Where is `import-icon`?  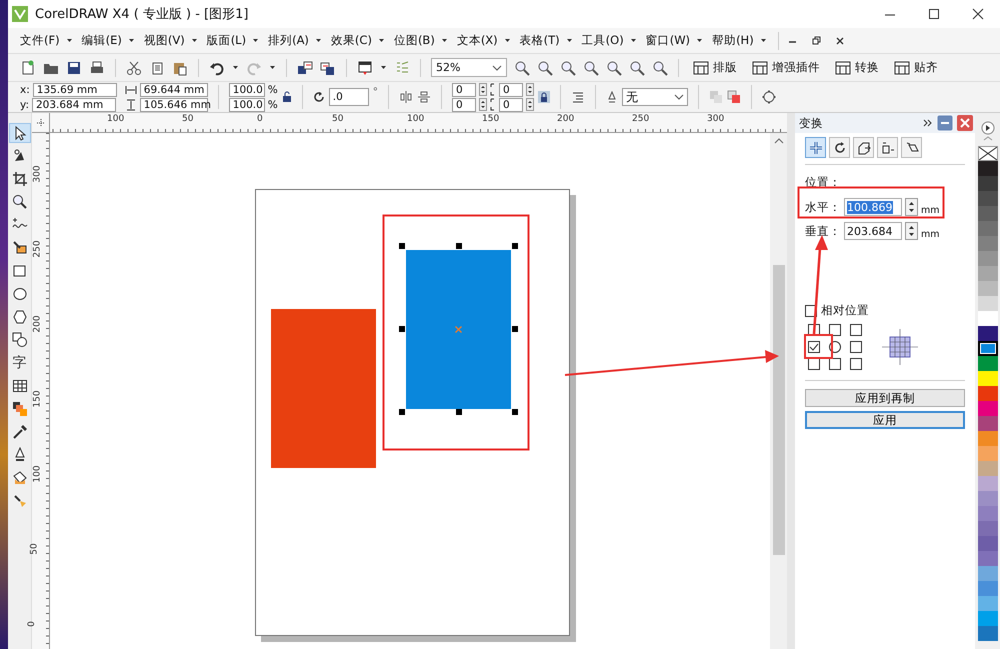
import-icon is located at coordinates (305, 68).